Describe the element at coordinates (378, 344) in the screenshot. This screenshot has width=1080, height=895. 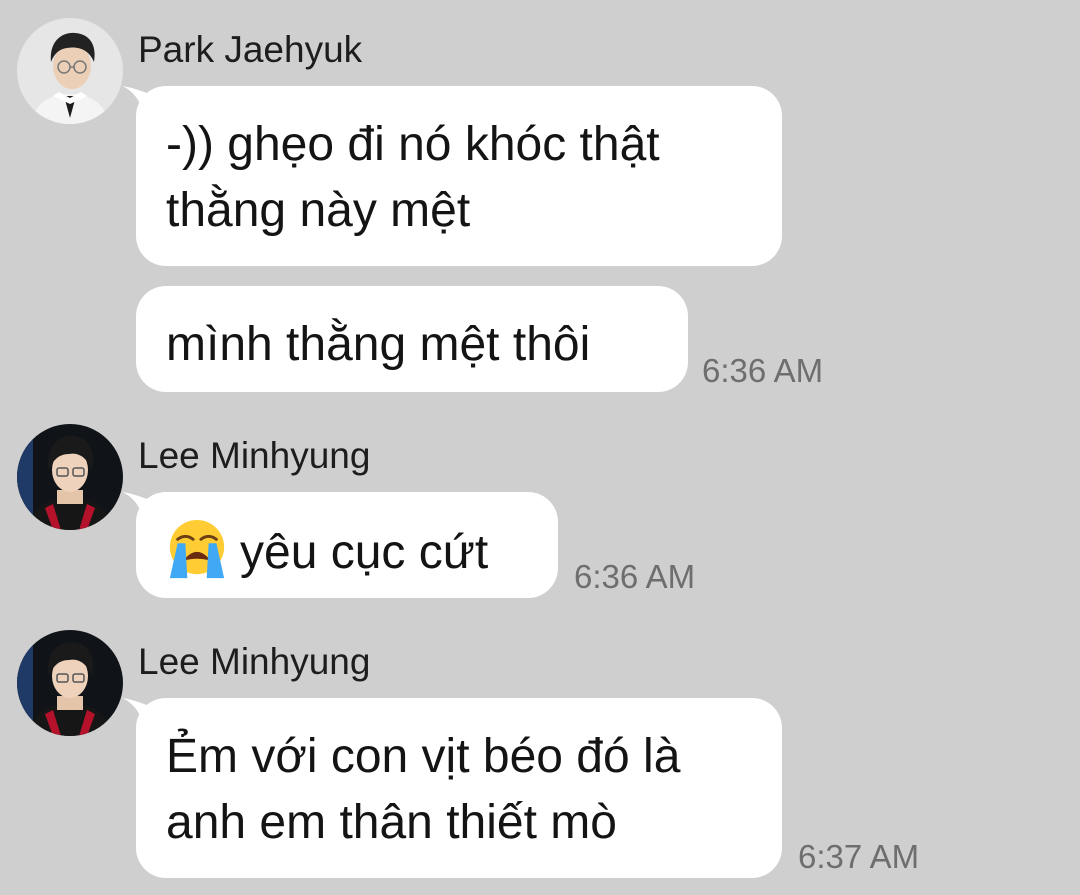
I see `message-text-line: mình thằng mệt thôi` at that location.